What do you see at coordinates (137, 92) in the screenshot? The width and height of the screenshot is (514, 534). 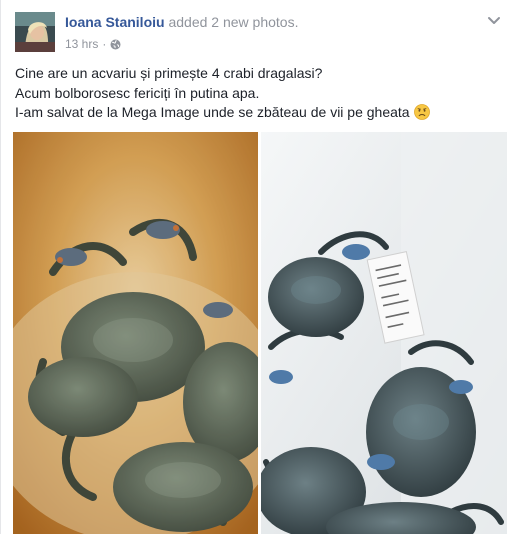 I see `post-text-line-2: Acum bolborosesc fericiți în putina apa.` at bounding box center [137, 92].